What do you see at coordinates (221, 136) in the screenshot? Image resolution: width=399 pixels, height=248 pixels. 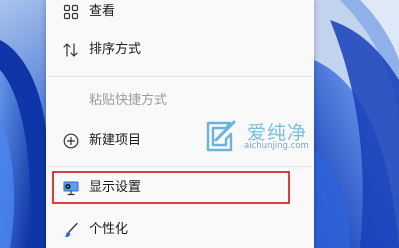 I see `watermark-logo-icon` at bounding box center [221, 136].